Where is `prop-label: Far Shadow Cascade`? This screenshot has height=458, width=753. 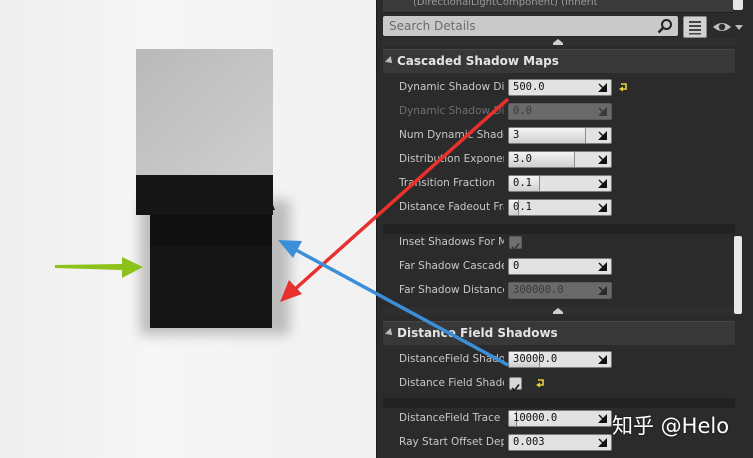 prop-label: Far Shadow Cascade is located at coordinates (451, 266).